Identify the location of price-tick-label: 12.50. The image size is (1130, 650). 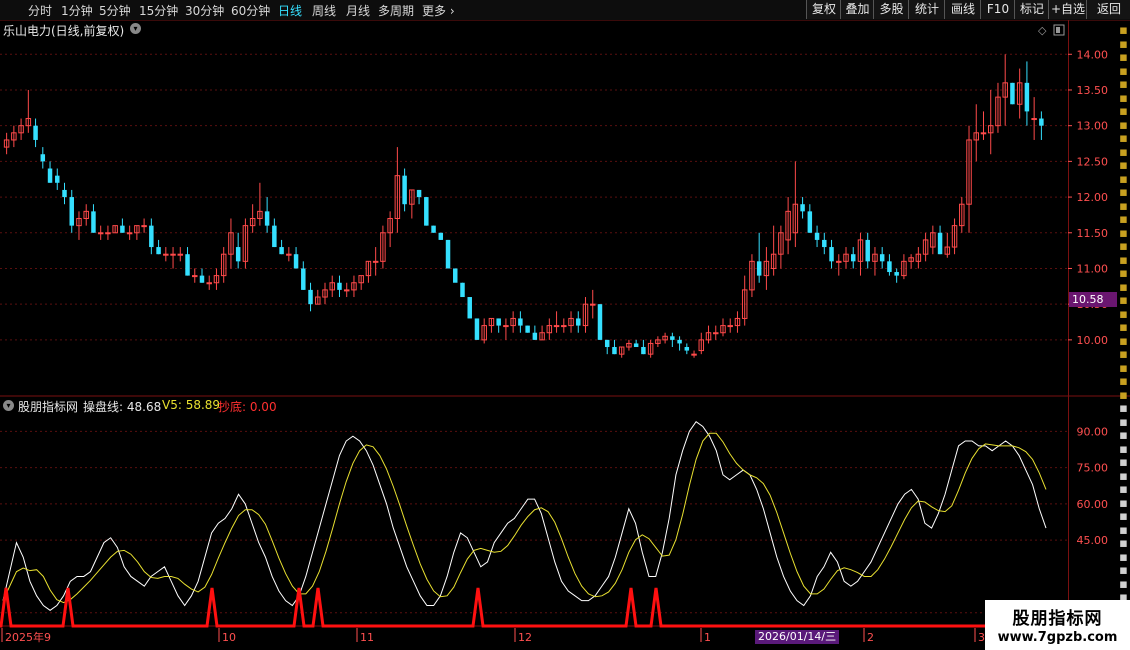
(1093, 161).